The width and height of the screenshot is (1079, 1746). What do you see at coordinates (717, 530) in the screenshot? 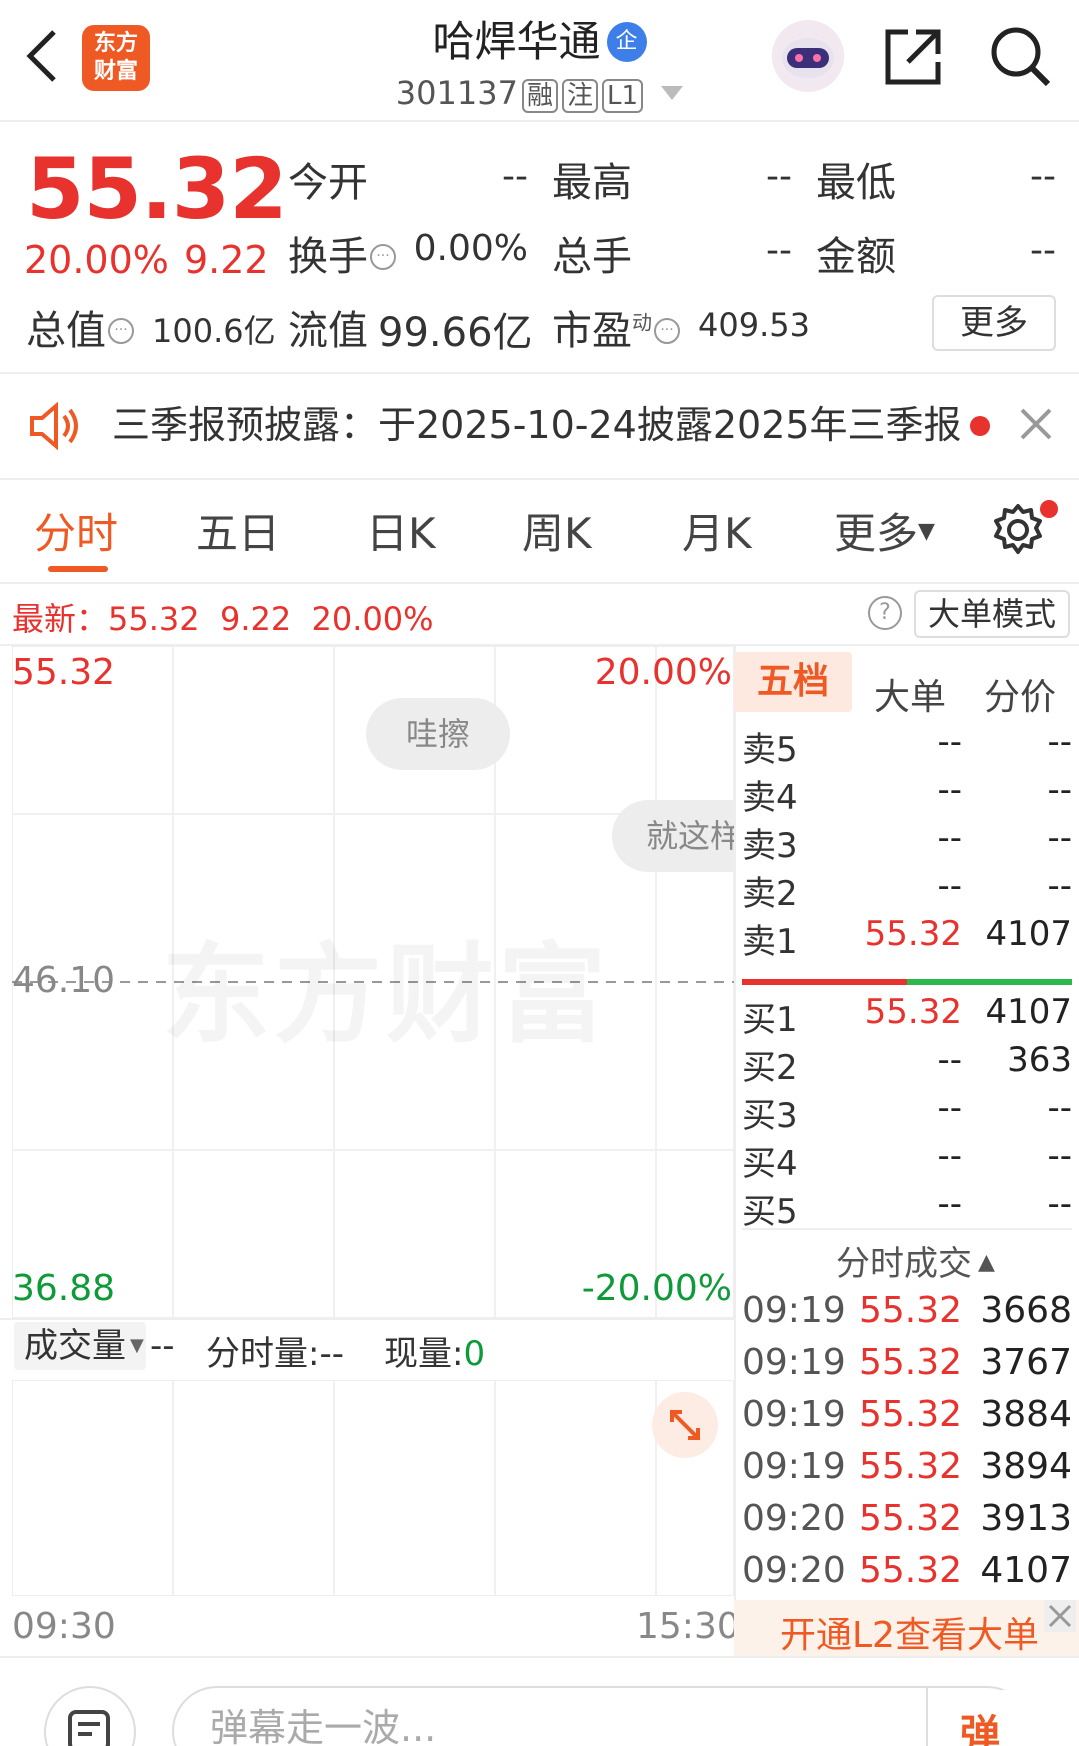
I see `tab-monthly-k: 月K` at bounding box center [717, 530].